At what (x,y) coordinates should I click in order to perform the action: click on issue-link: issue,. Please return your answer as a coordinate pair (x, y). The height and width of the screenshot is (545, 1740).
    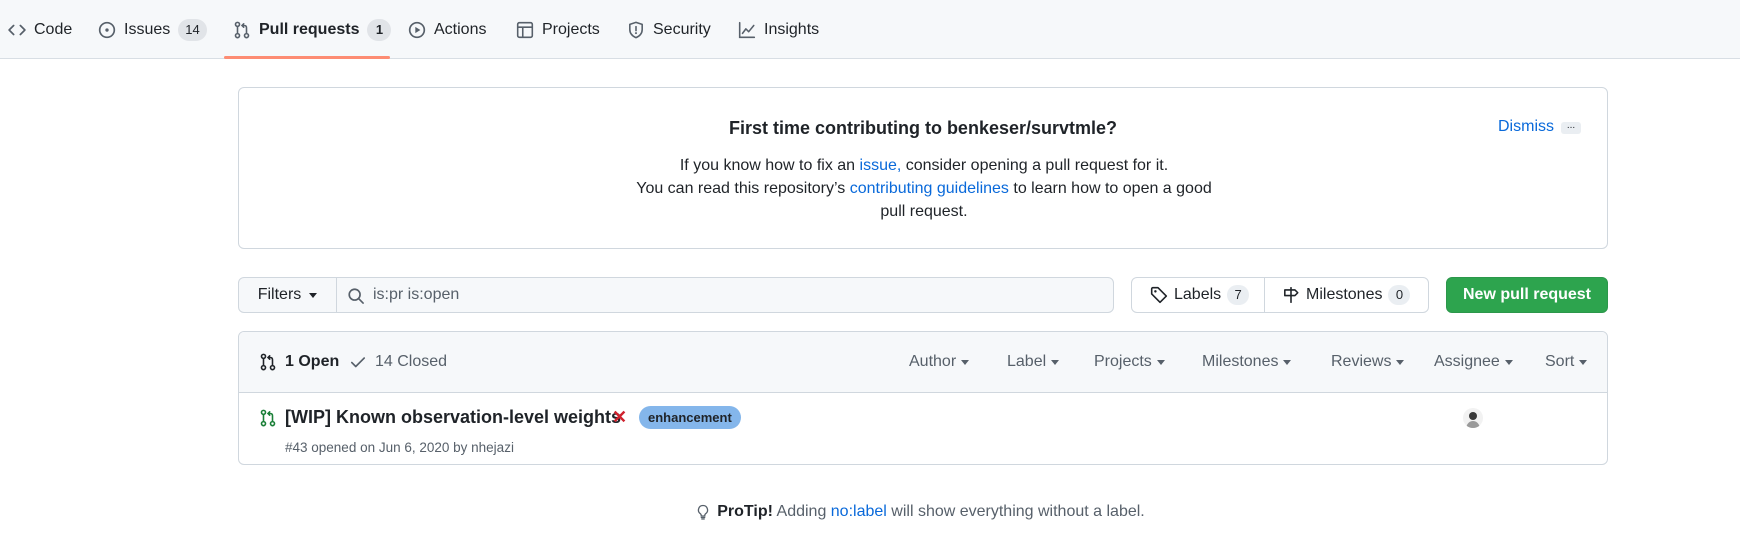
    Looking at the image, I should click on (881, 165).